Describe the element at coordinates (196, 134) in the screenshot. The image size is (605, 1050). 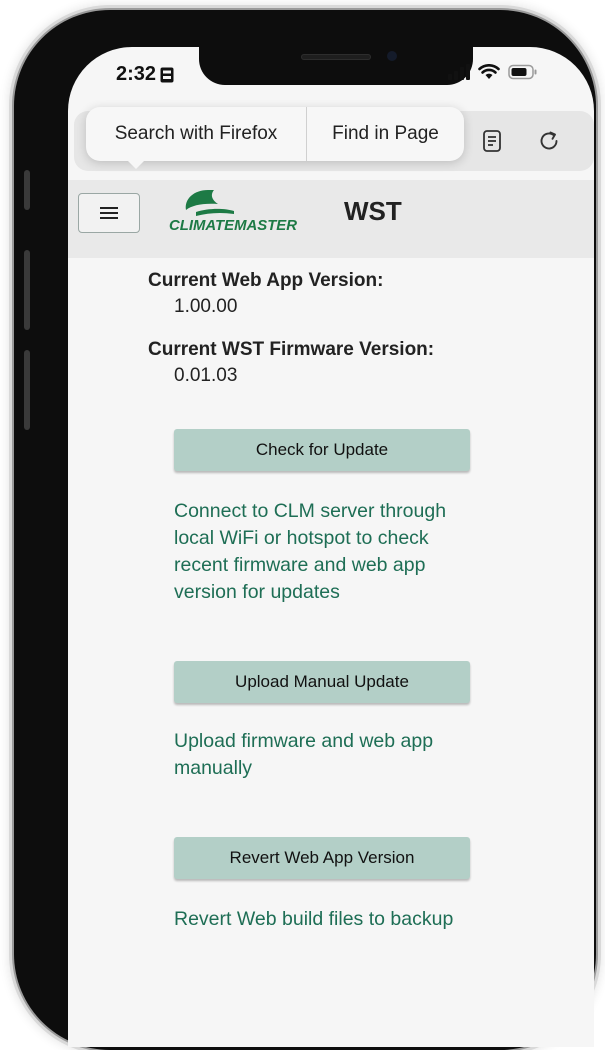
I see `search-with-firefox-button: Search with Firefox` at that location.